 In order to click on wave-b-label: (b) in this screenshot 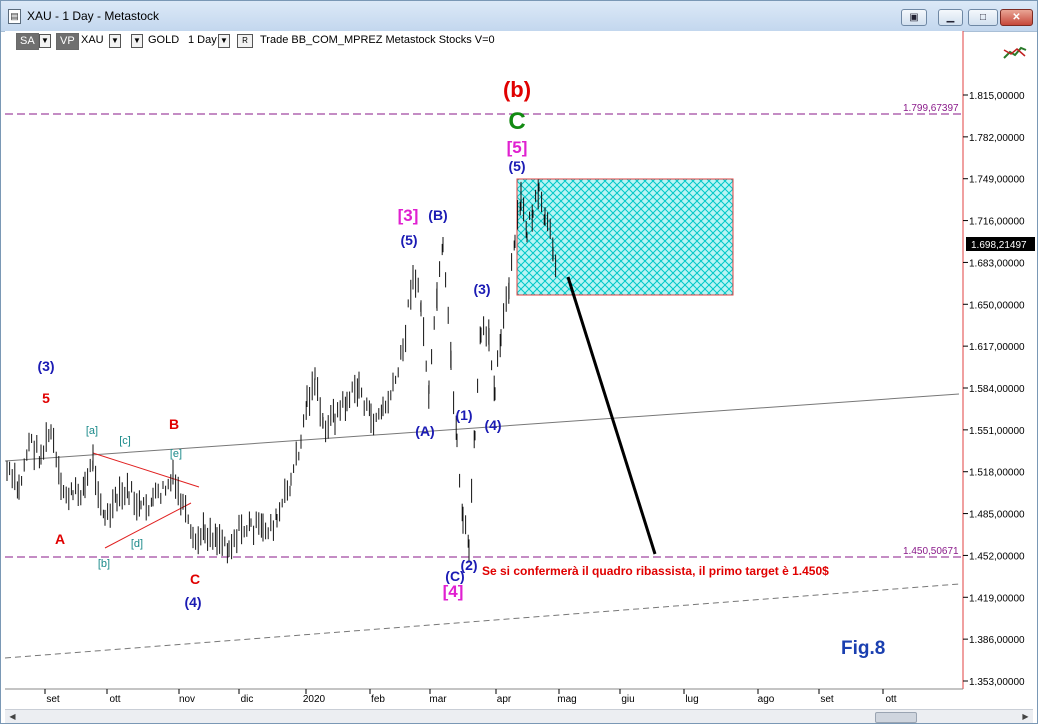, I will do `click(517, 89)`.